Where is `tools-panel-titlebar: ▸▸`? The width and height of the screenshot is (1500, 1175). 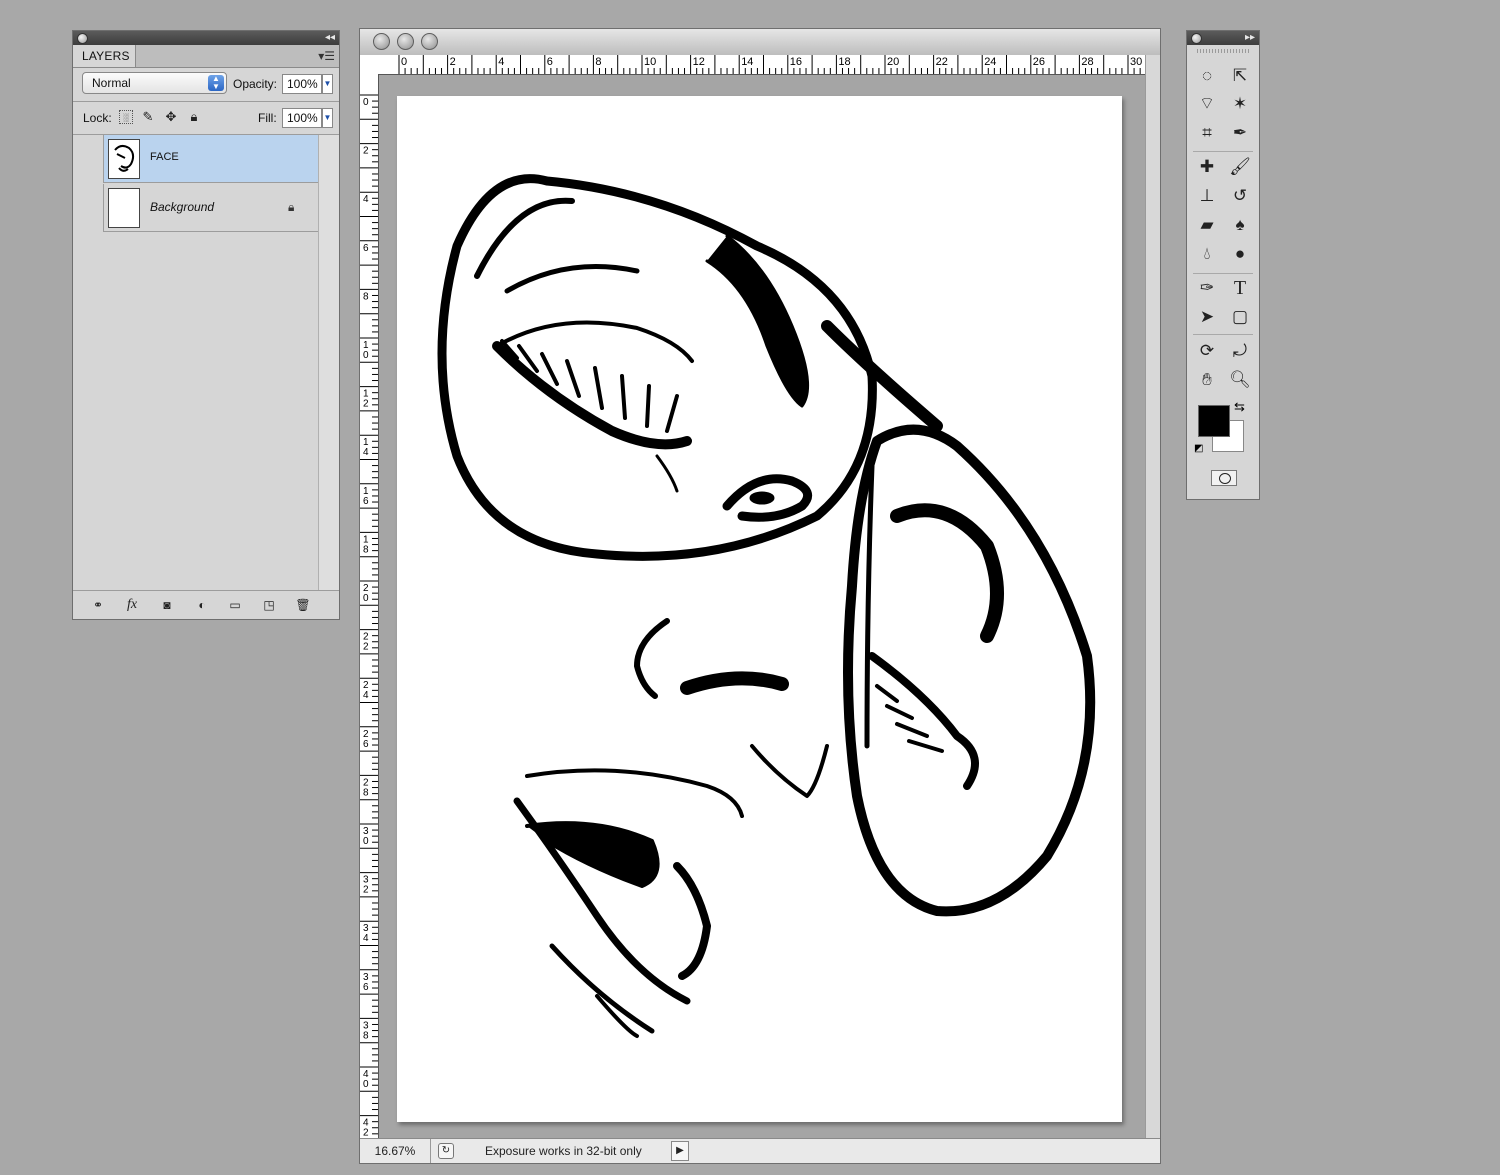 tools-panel-titlebar: ▸▸ is located at coordinates (1223, 38).